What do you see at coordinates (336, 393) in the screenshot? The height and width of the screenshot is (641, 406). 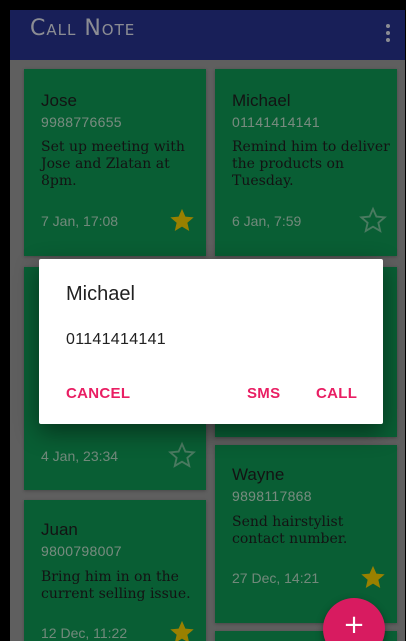 I see `call-button: CALL` at bounding box center [336, 393].